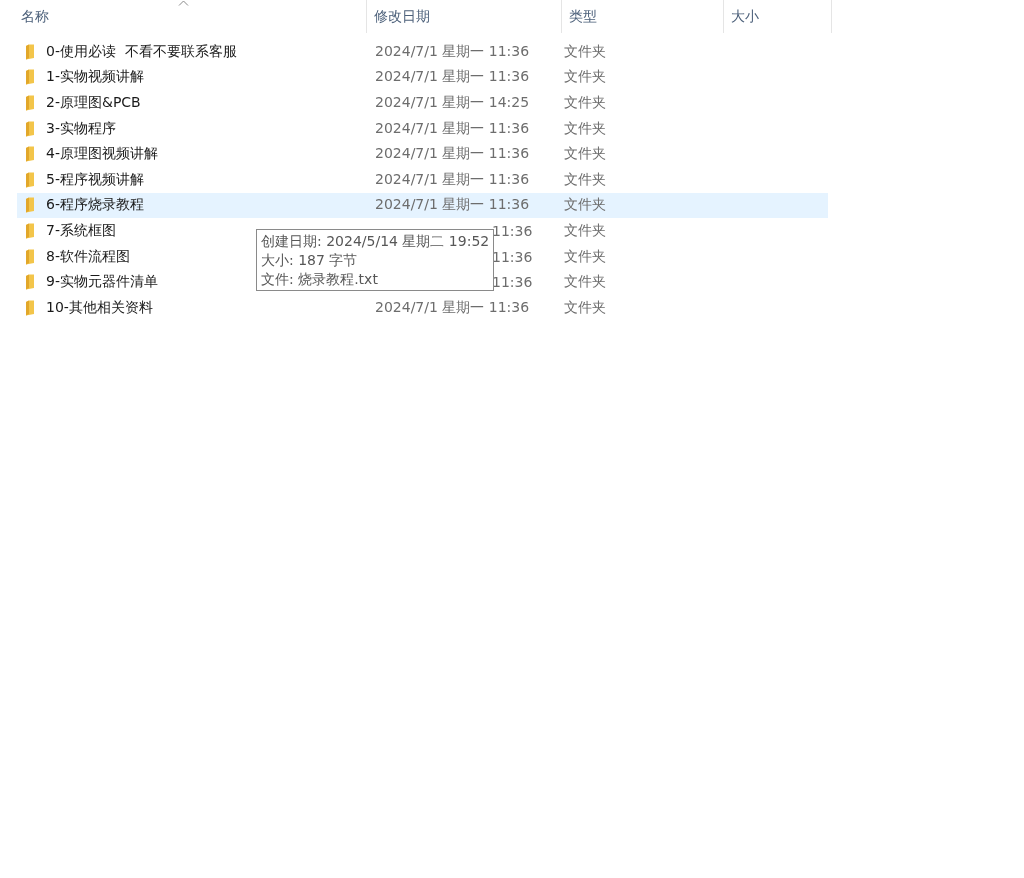 This screenshot has height=878, width=1024. Describe the element at coordinates (452, 102) in the screenshot. I see `modified-date: 2024/7/1 星期一 14:25` at that location.